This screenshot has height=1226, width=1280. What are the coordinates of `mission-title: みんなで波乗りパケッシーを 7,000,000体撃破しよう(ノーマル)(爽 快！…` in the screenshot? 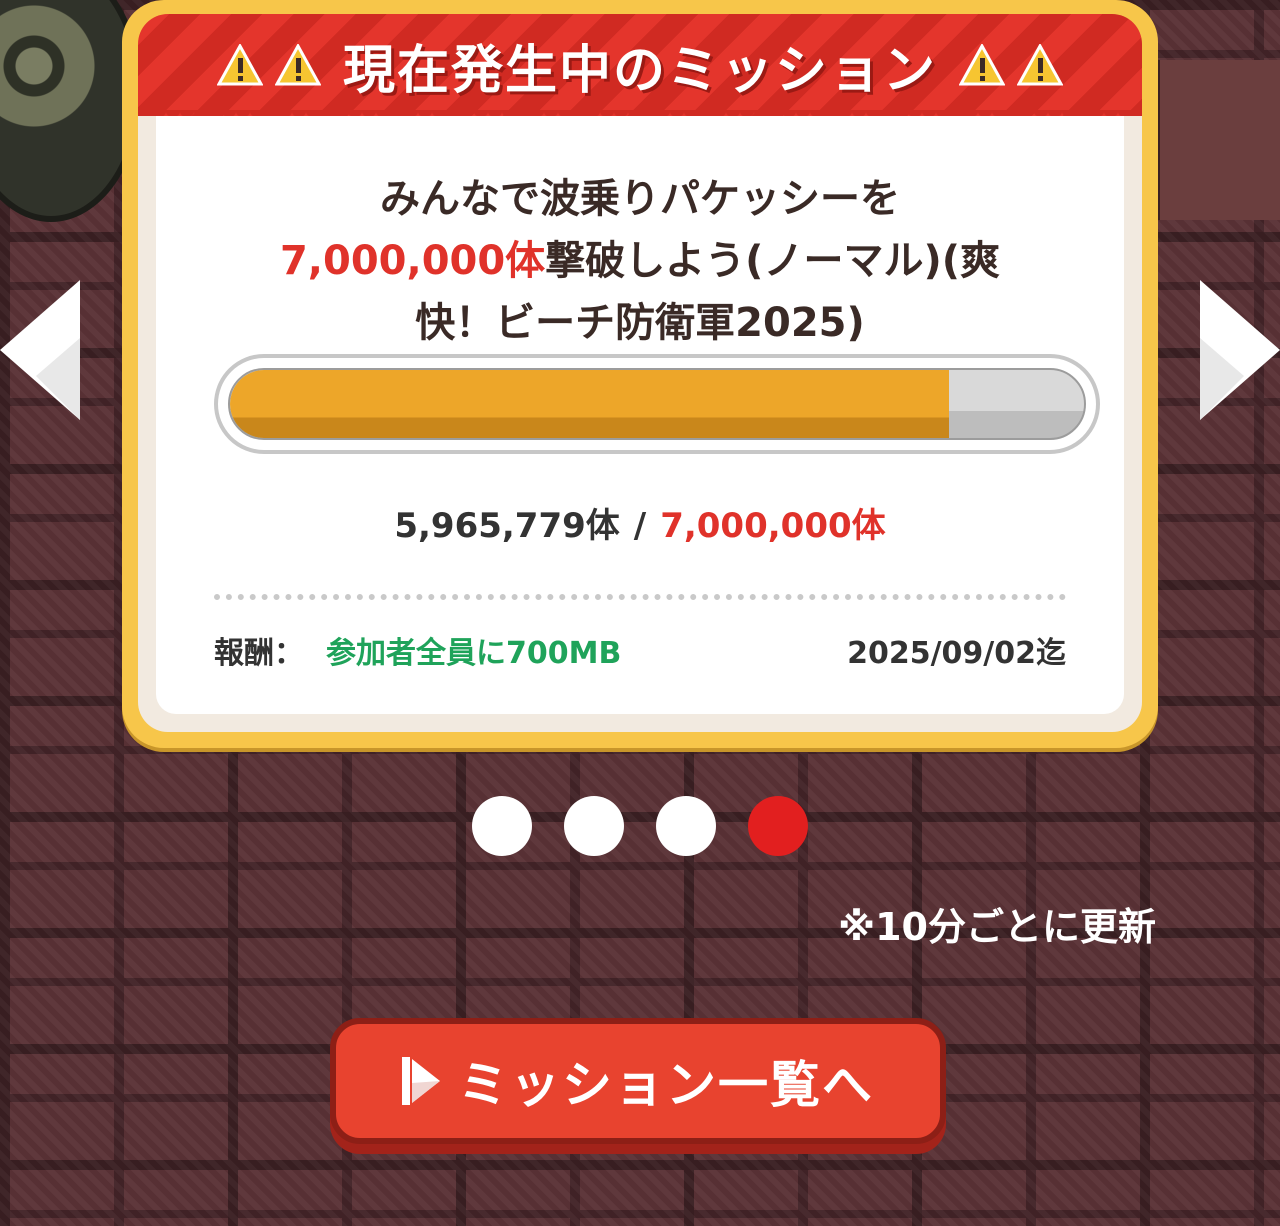 It's located at (640, 261).